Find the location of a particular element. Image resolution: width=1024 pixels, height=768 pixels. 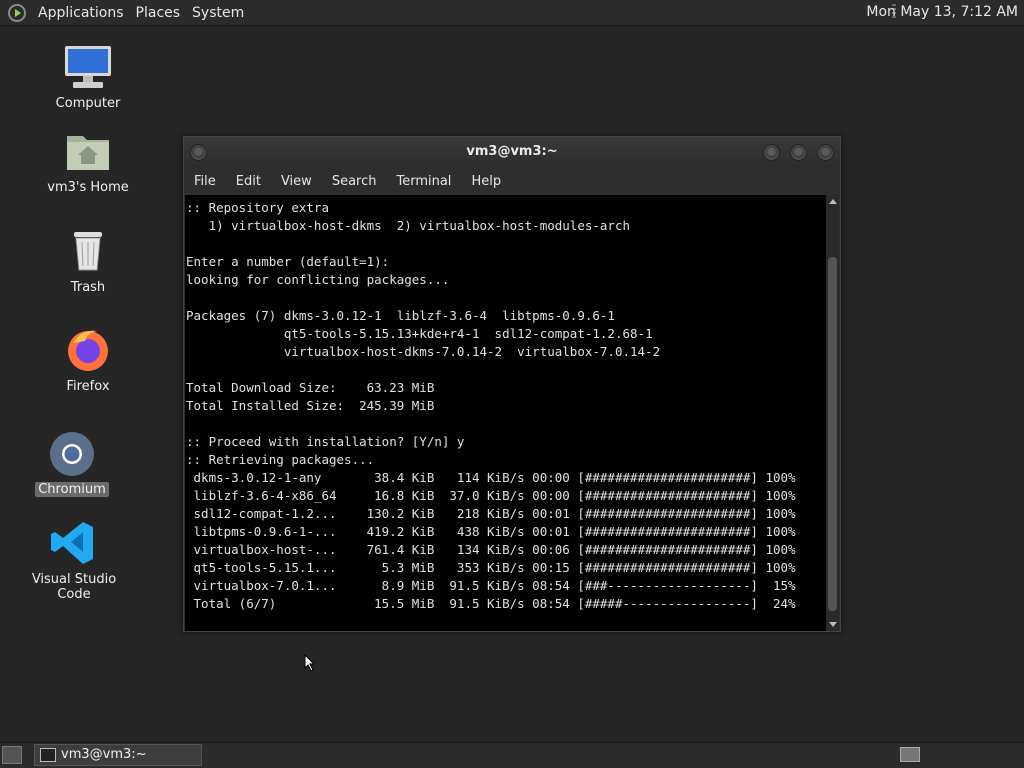

window-menu-button is located at coordinates (198, 152).